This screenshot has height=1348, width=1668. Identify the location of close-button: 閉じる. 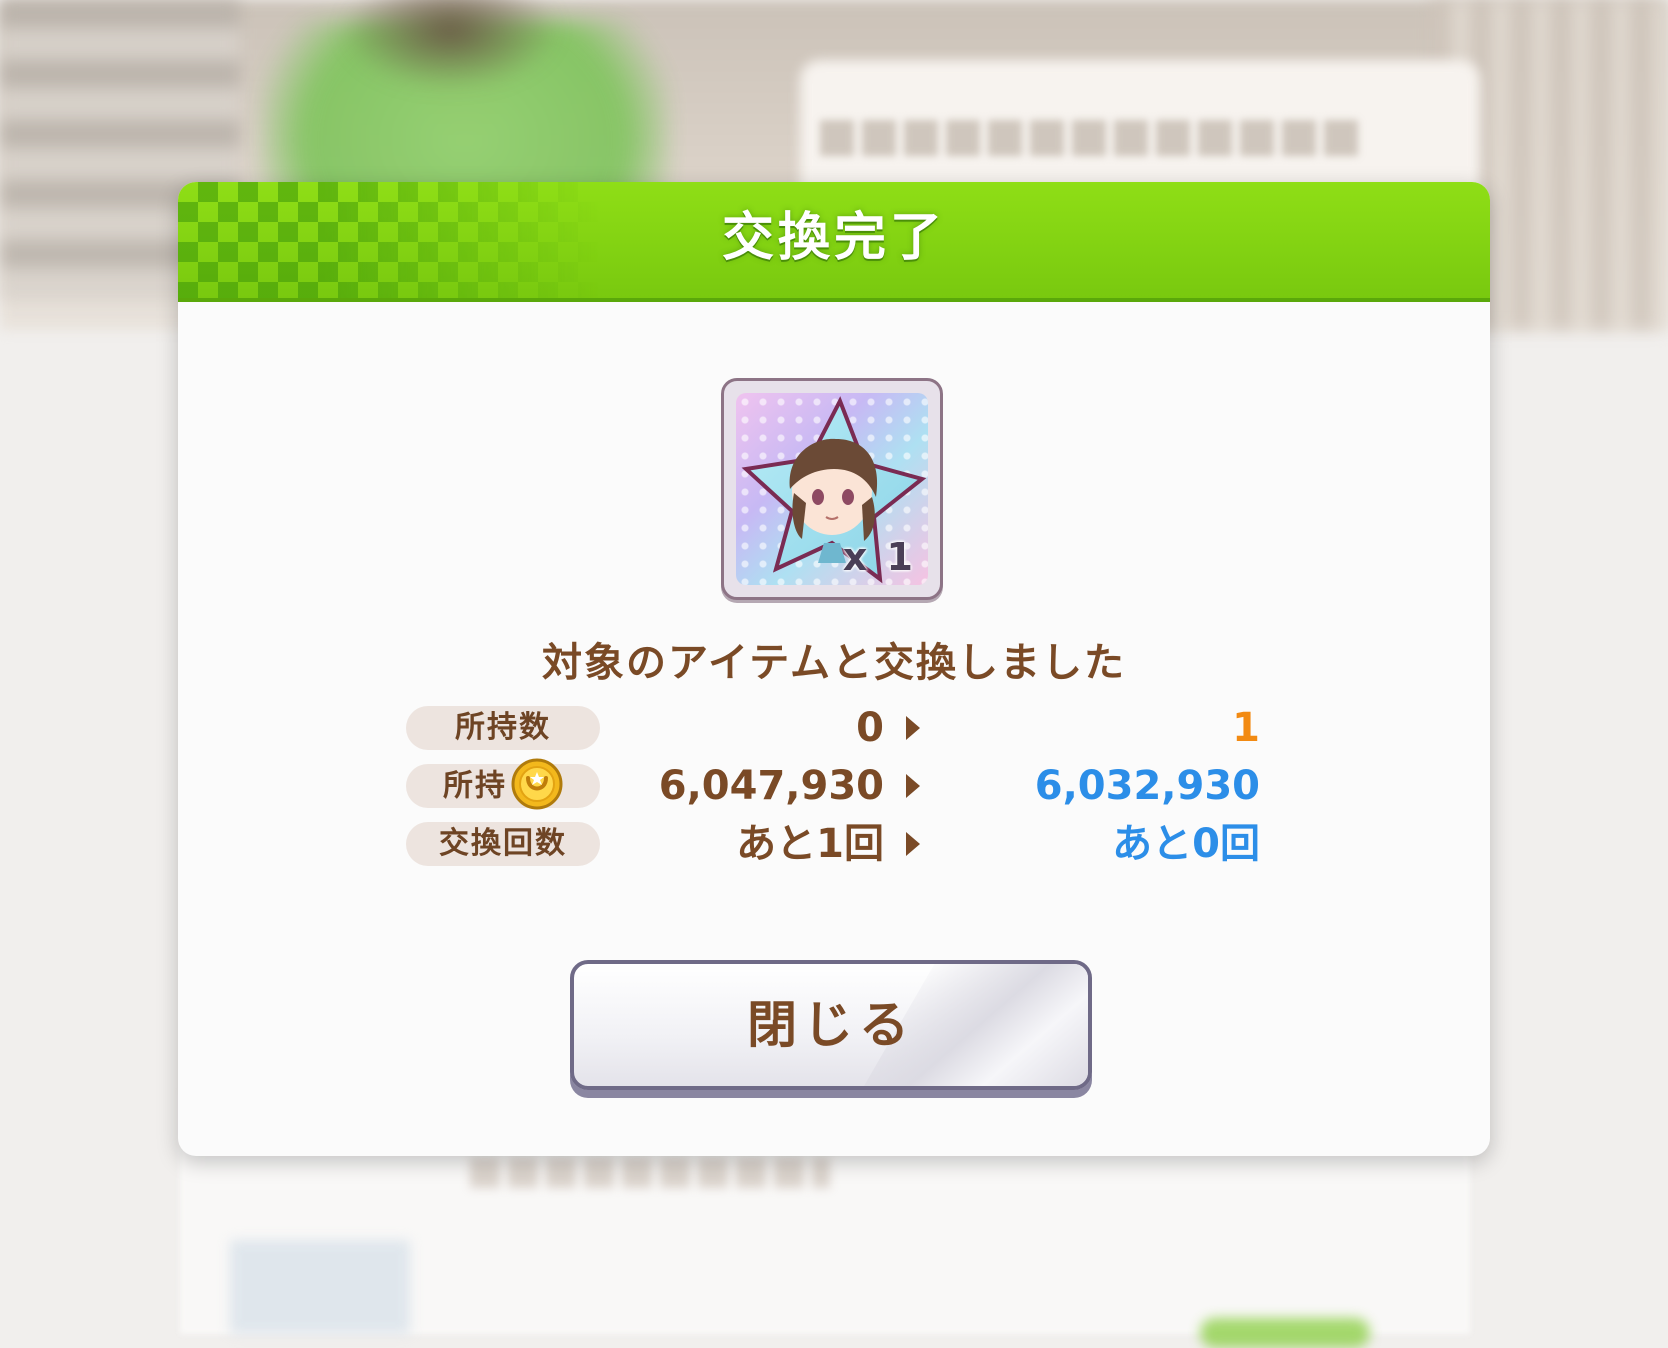
(831, 1025).